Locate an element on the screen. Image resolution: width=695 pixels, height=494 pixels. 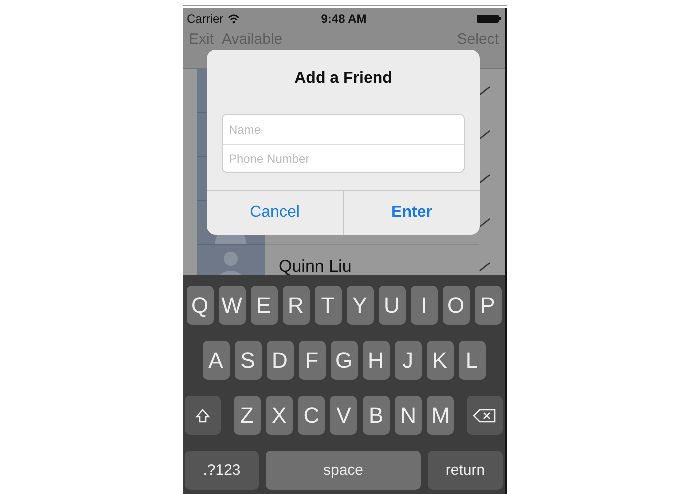
carrier-label: Carrier is located at coordinates (205, 19).